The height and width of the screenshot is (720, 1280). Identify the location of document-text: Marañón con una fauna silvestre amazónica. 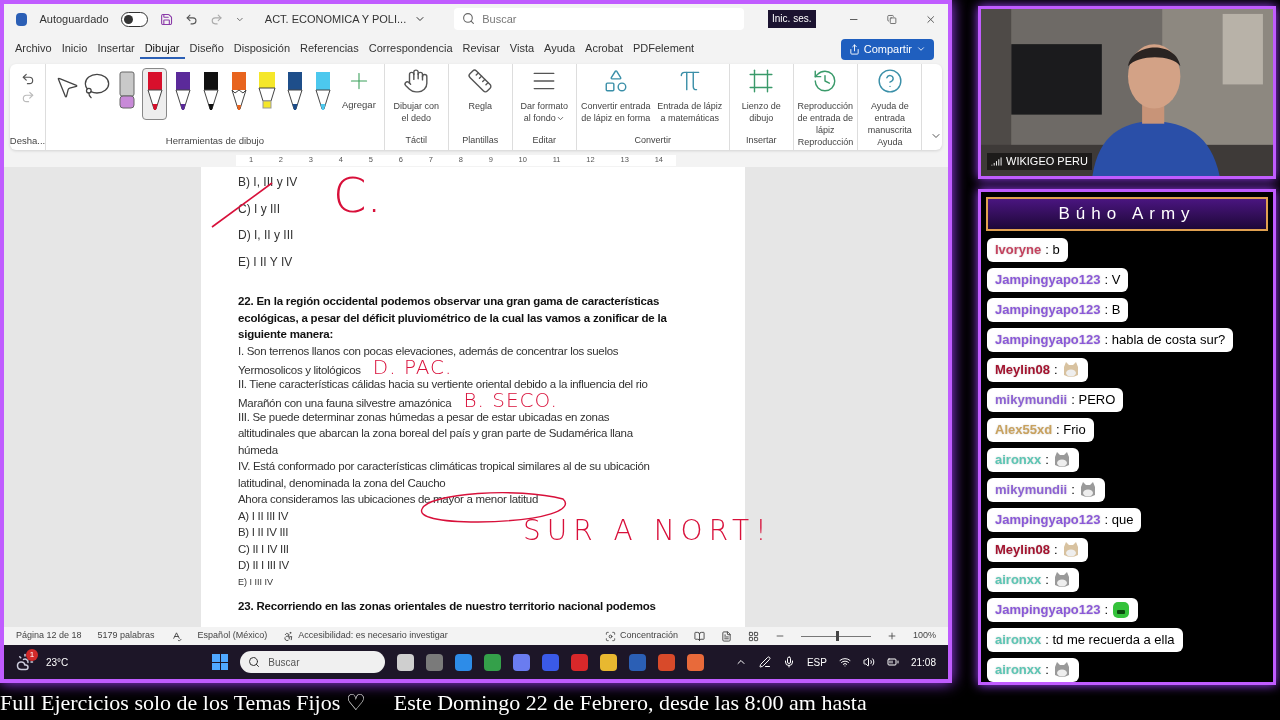
(345, 403).